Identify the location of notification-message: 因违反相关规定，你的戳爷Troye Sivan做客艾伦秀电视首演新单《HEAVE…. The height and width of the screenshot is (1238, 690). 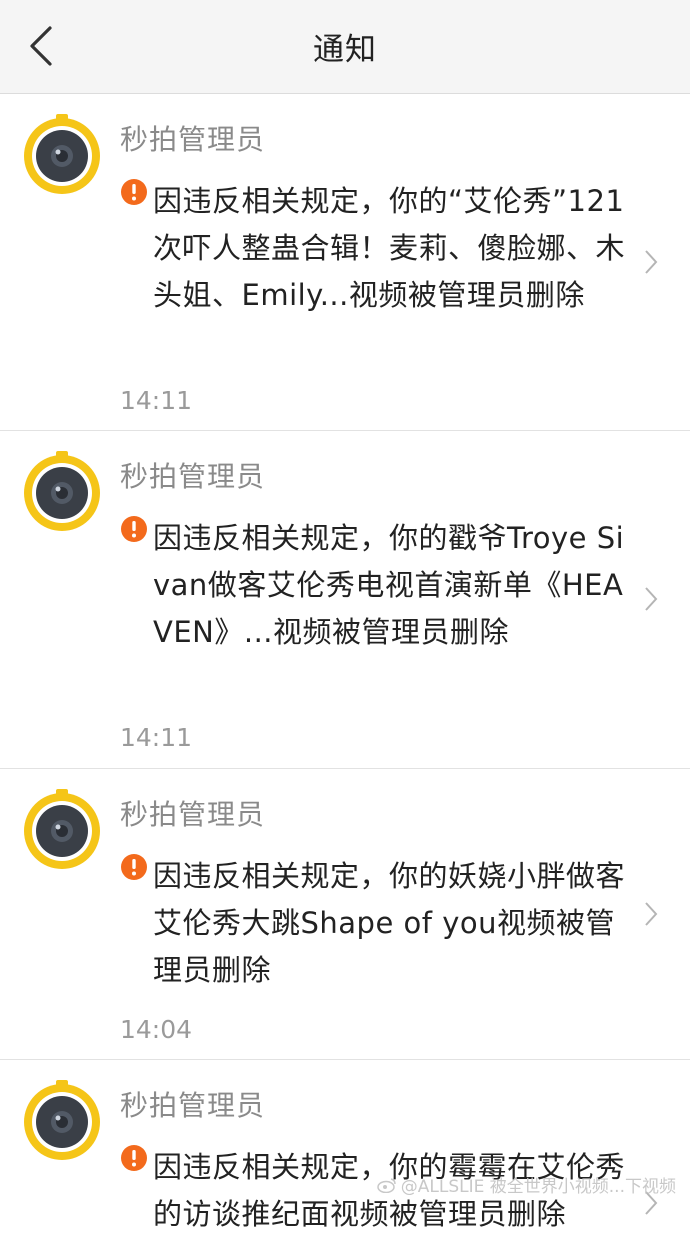
(389, 585).